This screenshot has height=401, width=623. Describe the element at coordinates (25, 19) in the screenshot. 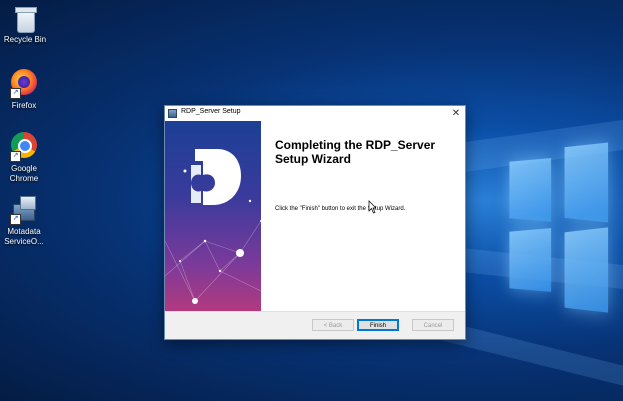

I see `recycle-bin-icon` at that location.